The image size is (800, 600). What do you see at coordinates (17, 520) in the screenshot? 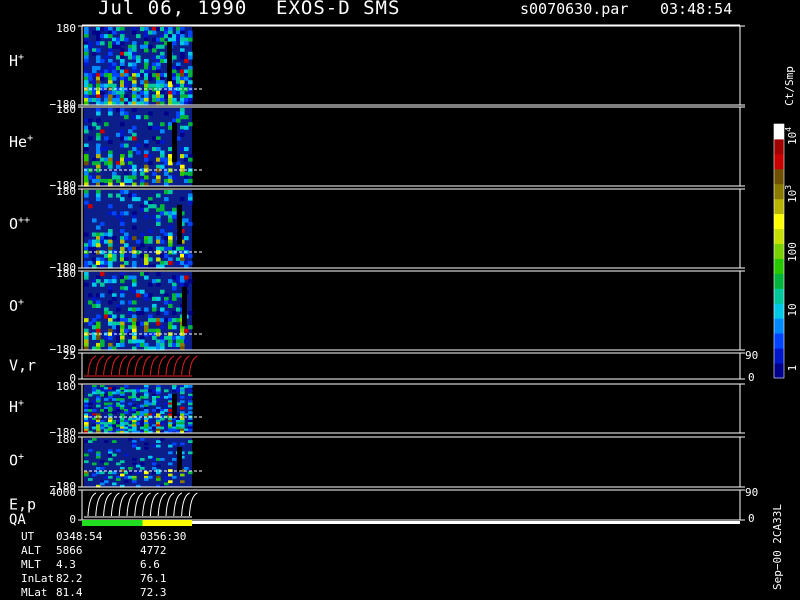
I see `qa-label: QA` at bounding box center [17, 520].